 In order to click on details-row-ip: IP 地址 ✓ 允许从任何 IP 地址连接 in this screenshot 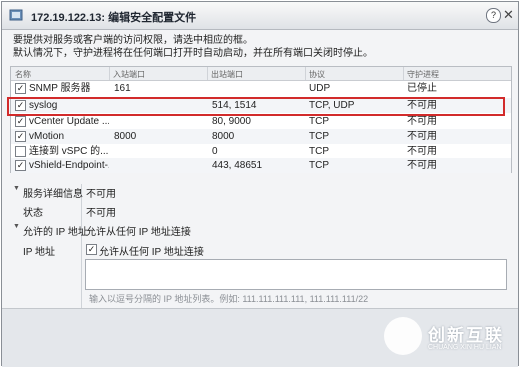, I will do `click(260, 250)`.